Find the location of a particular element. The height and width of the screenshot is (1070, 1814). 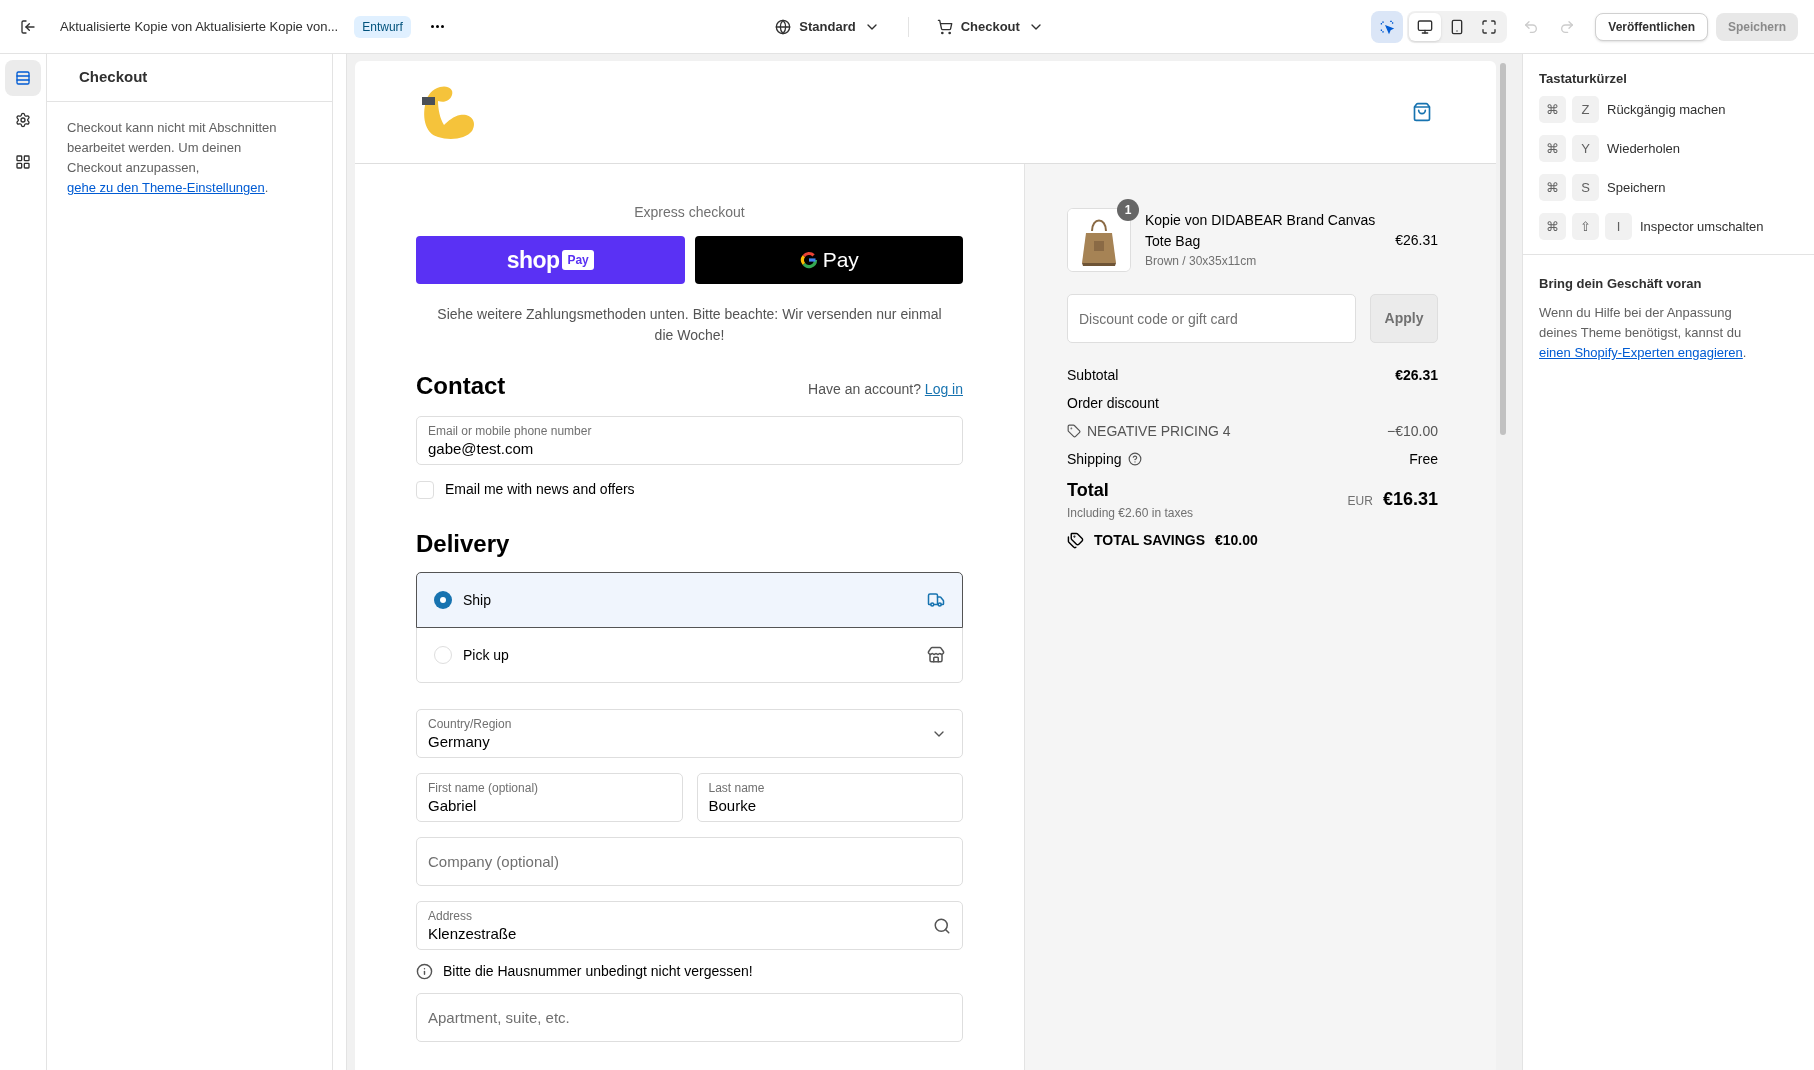

inspector-toggle is located at coordinates (1387, 26).